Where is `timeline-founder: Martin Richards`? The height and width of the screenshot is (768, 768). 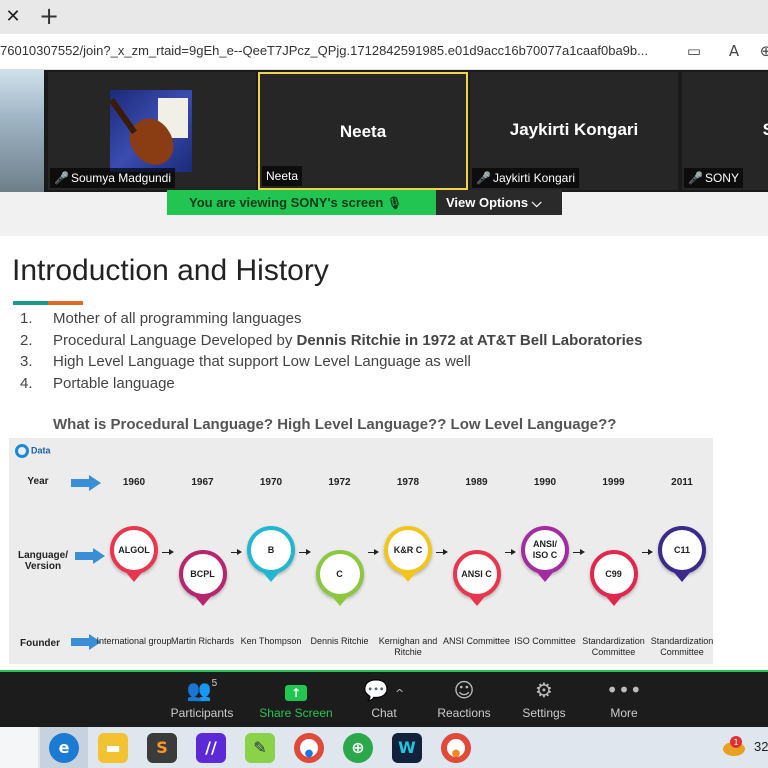 timeline-founder: Martin Richards is located at coordinates (202, 641).